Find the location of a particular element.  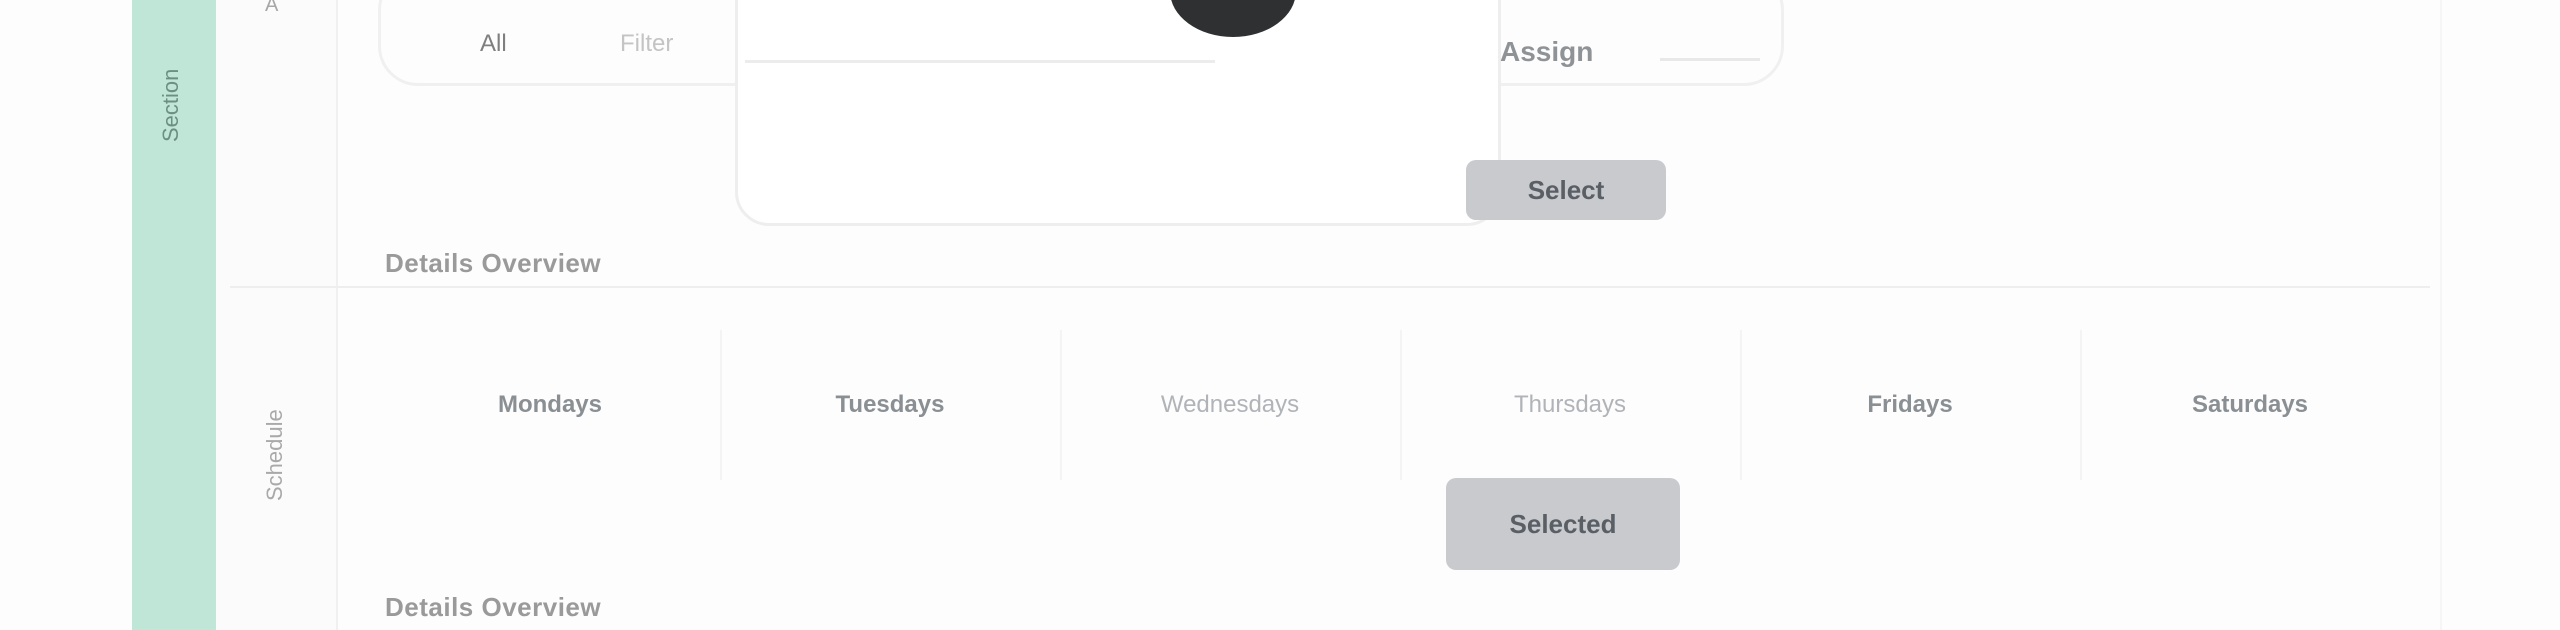

column-header-label: Saturdays is located at coordinates (2250, 404).